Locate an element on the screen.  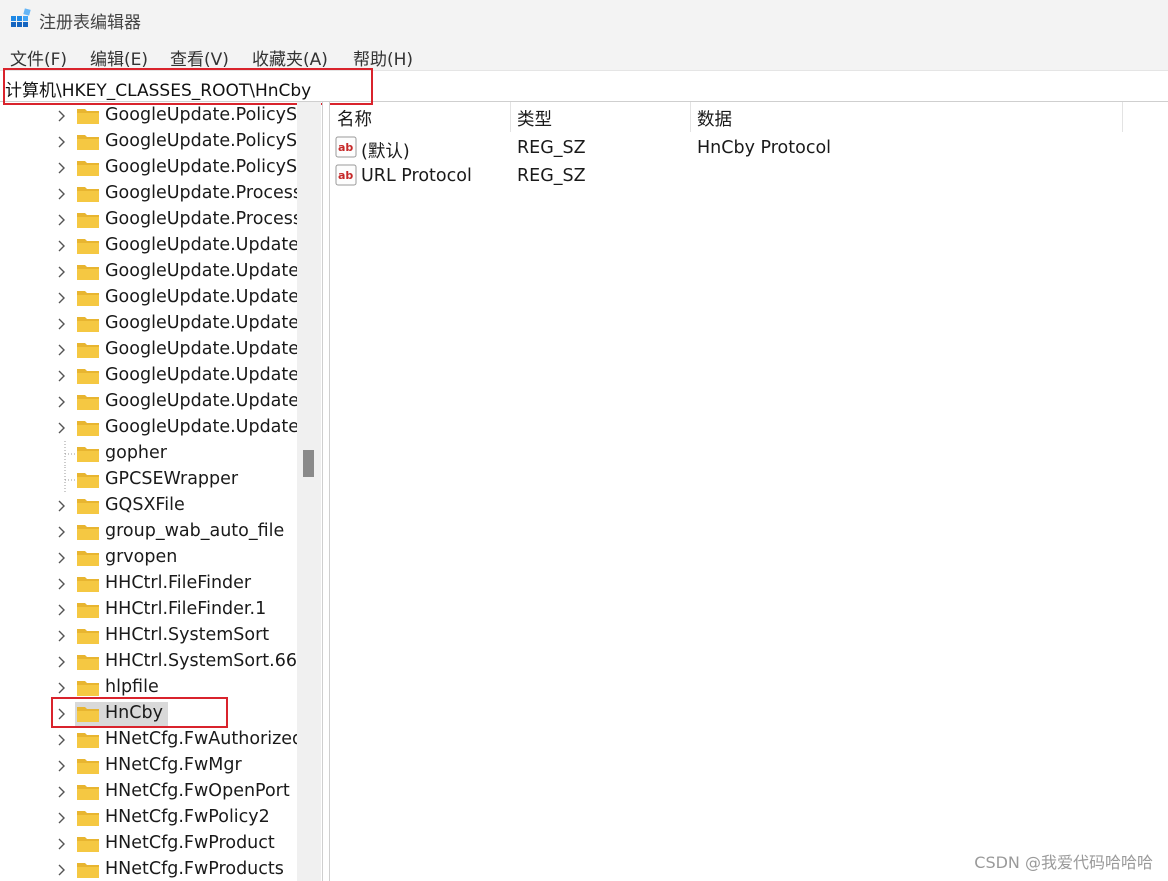
tree-scrollbar-thumb is located at coordinates (308, 463).